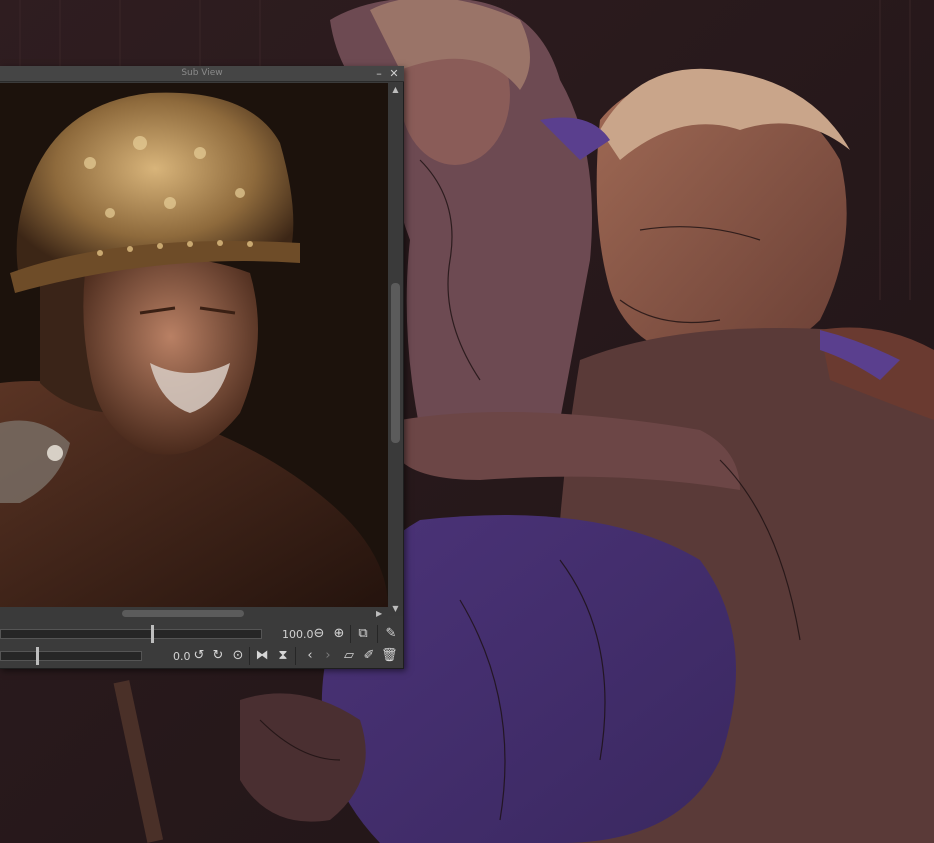  I want to click on rotation-slider, so click(71, 656).